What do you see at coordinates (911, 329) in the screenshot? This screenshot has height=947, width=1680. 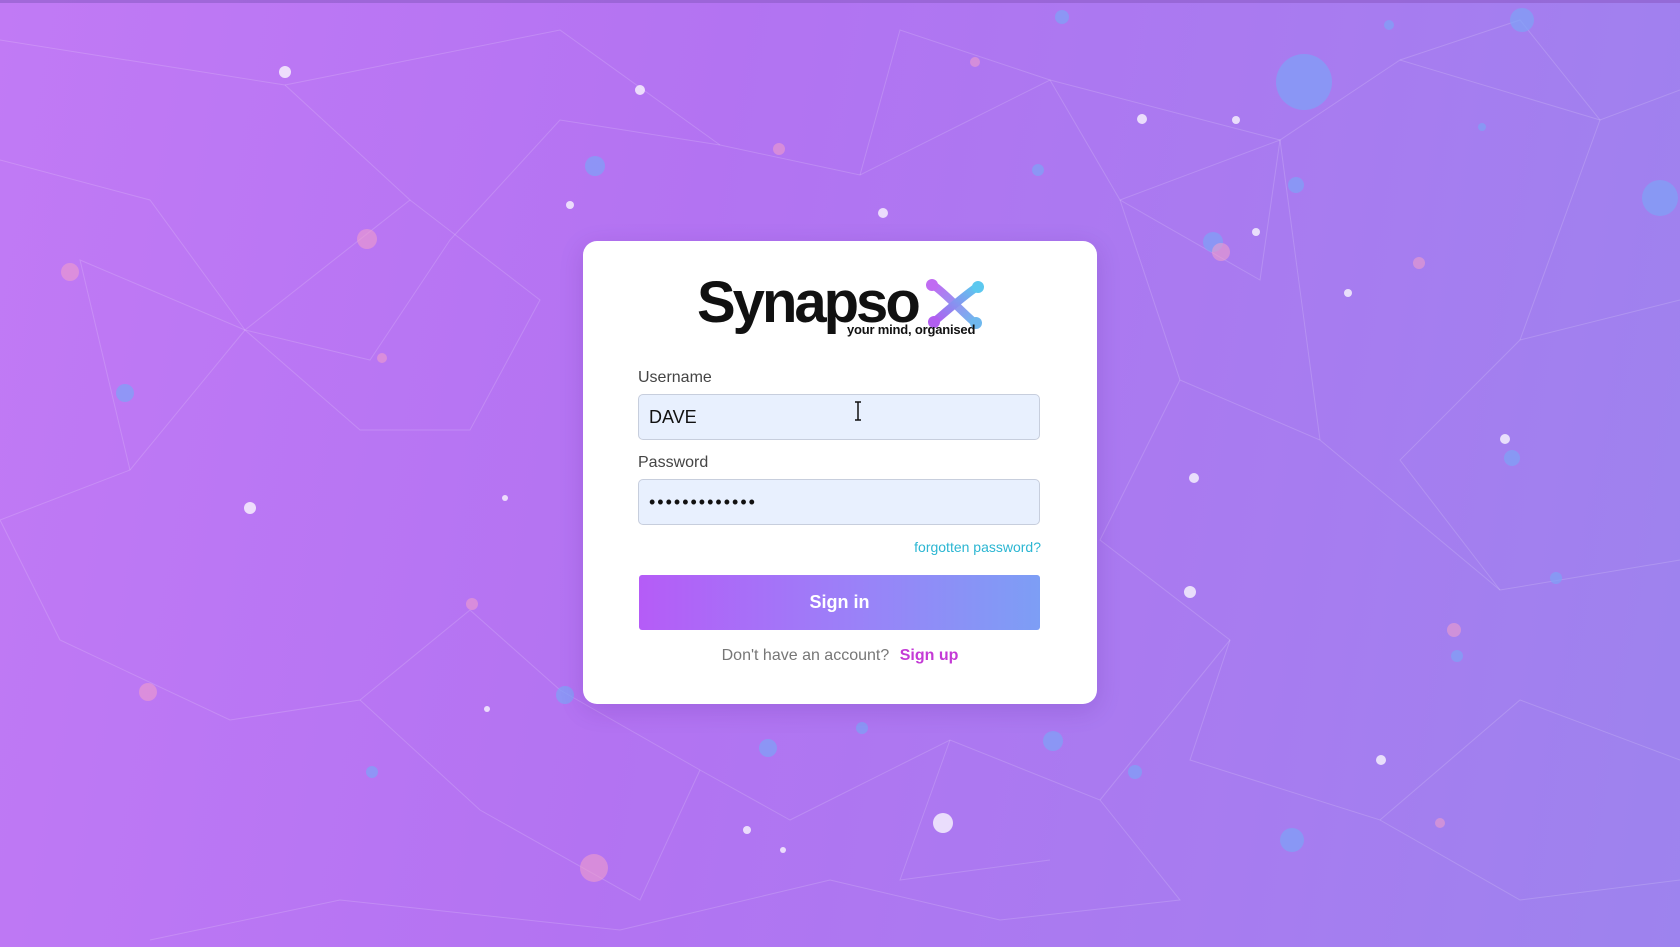 I see `brand-tagline: your mind, organised` at bounding box center [911, 329].